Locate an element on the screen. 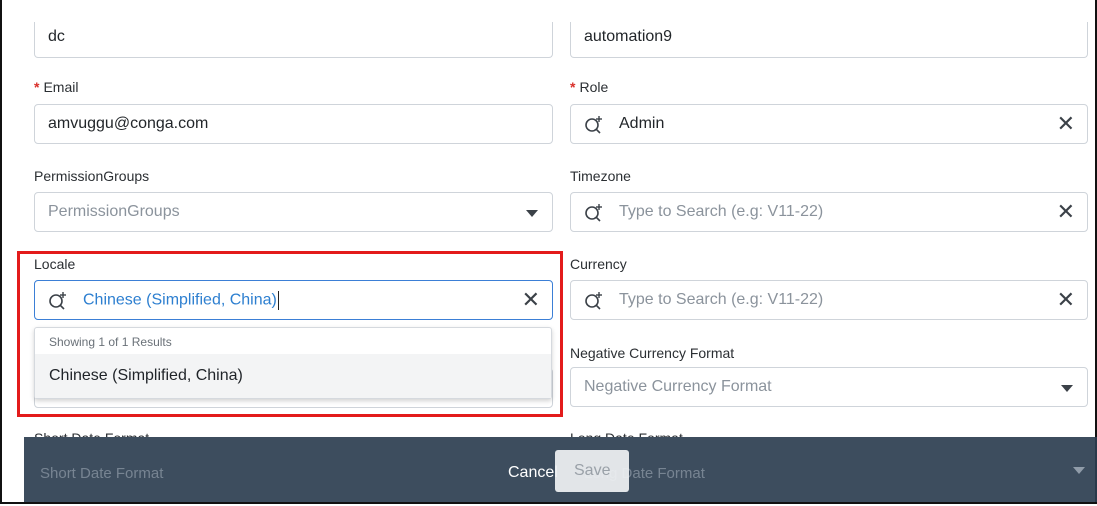 This screenshot has width=1097, height=506. permission-groups-label: PermissionGroups is located at coordinates (92, 176).